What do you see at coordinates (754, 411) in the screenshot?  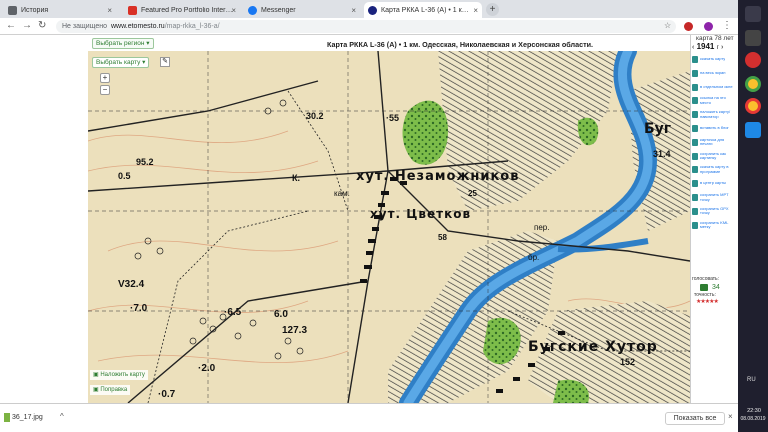 I see `clock-time: 22:30` at bounding box center [754, 411].